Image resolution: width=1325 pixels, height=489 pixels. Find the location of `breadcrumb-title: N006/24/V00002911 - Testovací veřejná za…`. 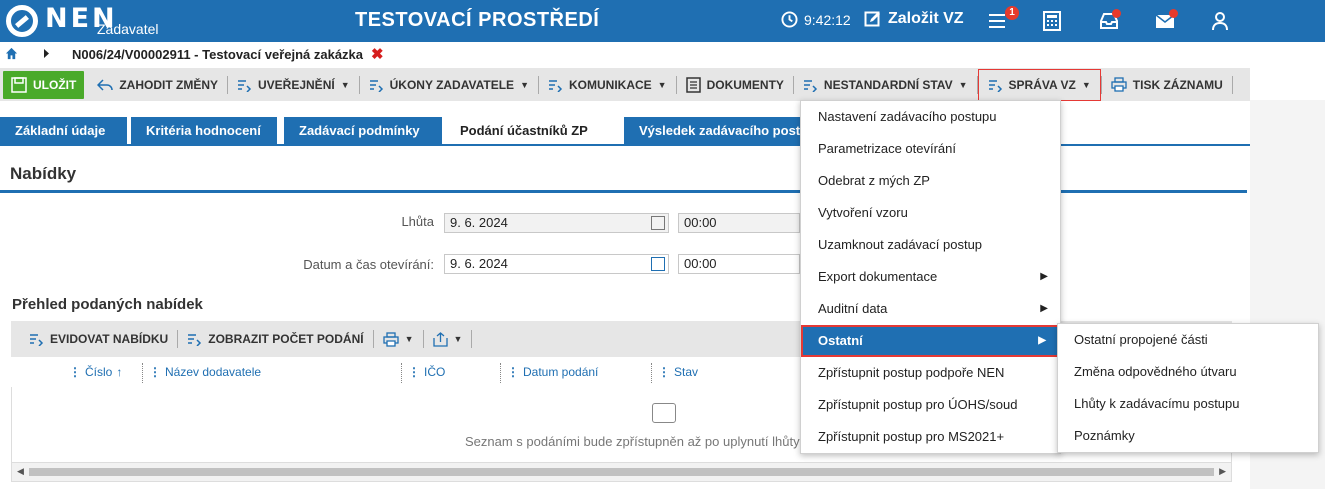

breadcrumb-title: N006/24/V00002911 - Testovací veřejná za… is located at coordinates (217, 54).